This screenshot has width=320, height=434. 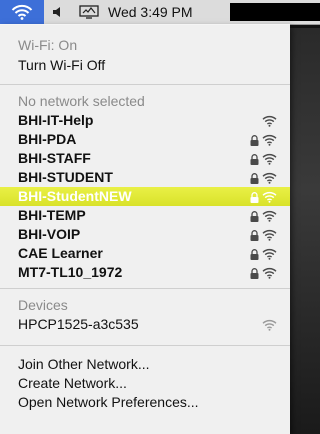 I want to click on network-item: BHI-StudentNEW, so click(x=145, y=196).